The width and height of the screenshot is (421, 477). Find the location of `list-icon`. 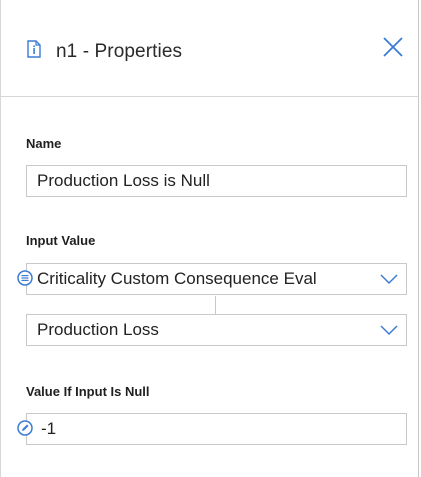

list-icon is located at coordinates (25, 278).